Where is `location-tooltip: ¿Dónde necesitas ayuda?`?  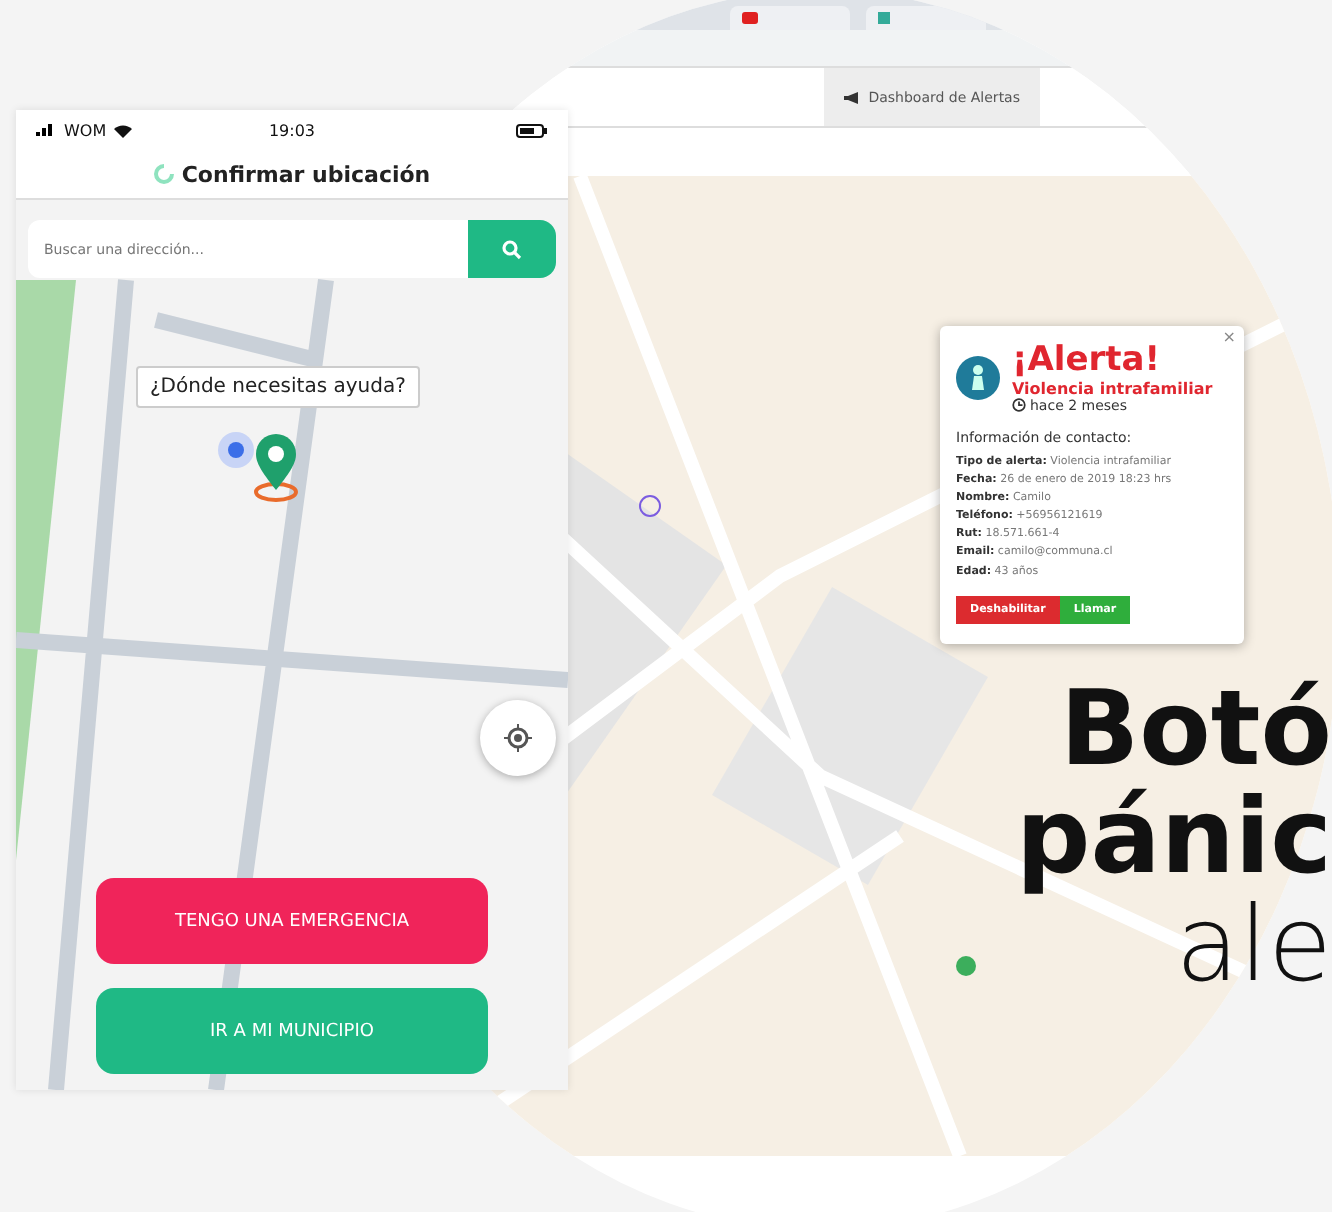
location-tooltip: ¿Dónde necesitas ayuda? is located at coordinates (278, 387).